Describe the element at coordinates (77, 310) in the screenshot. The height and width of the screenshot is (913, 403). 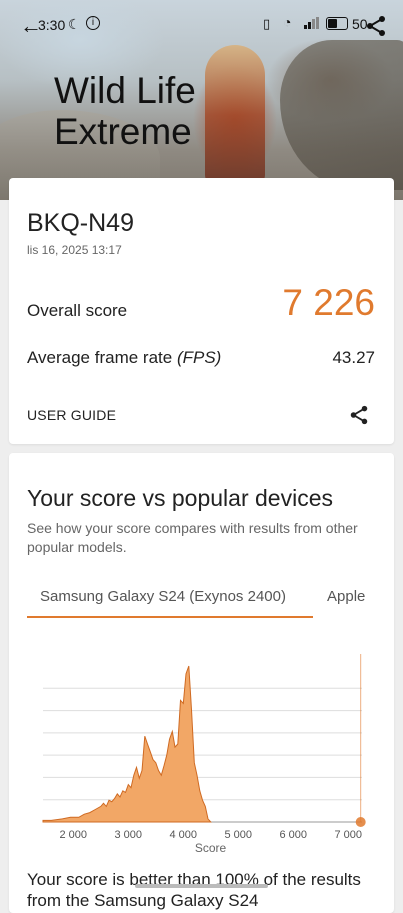
I see `overall-score-label: Overall score` at that location.